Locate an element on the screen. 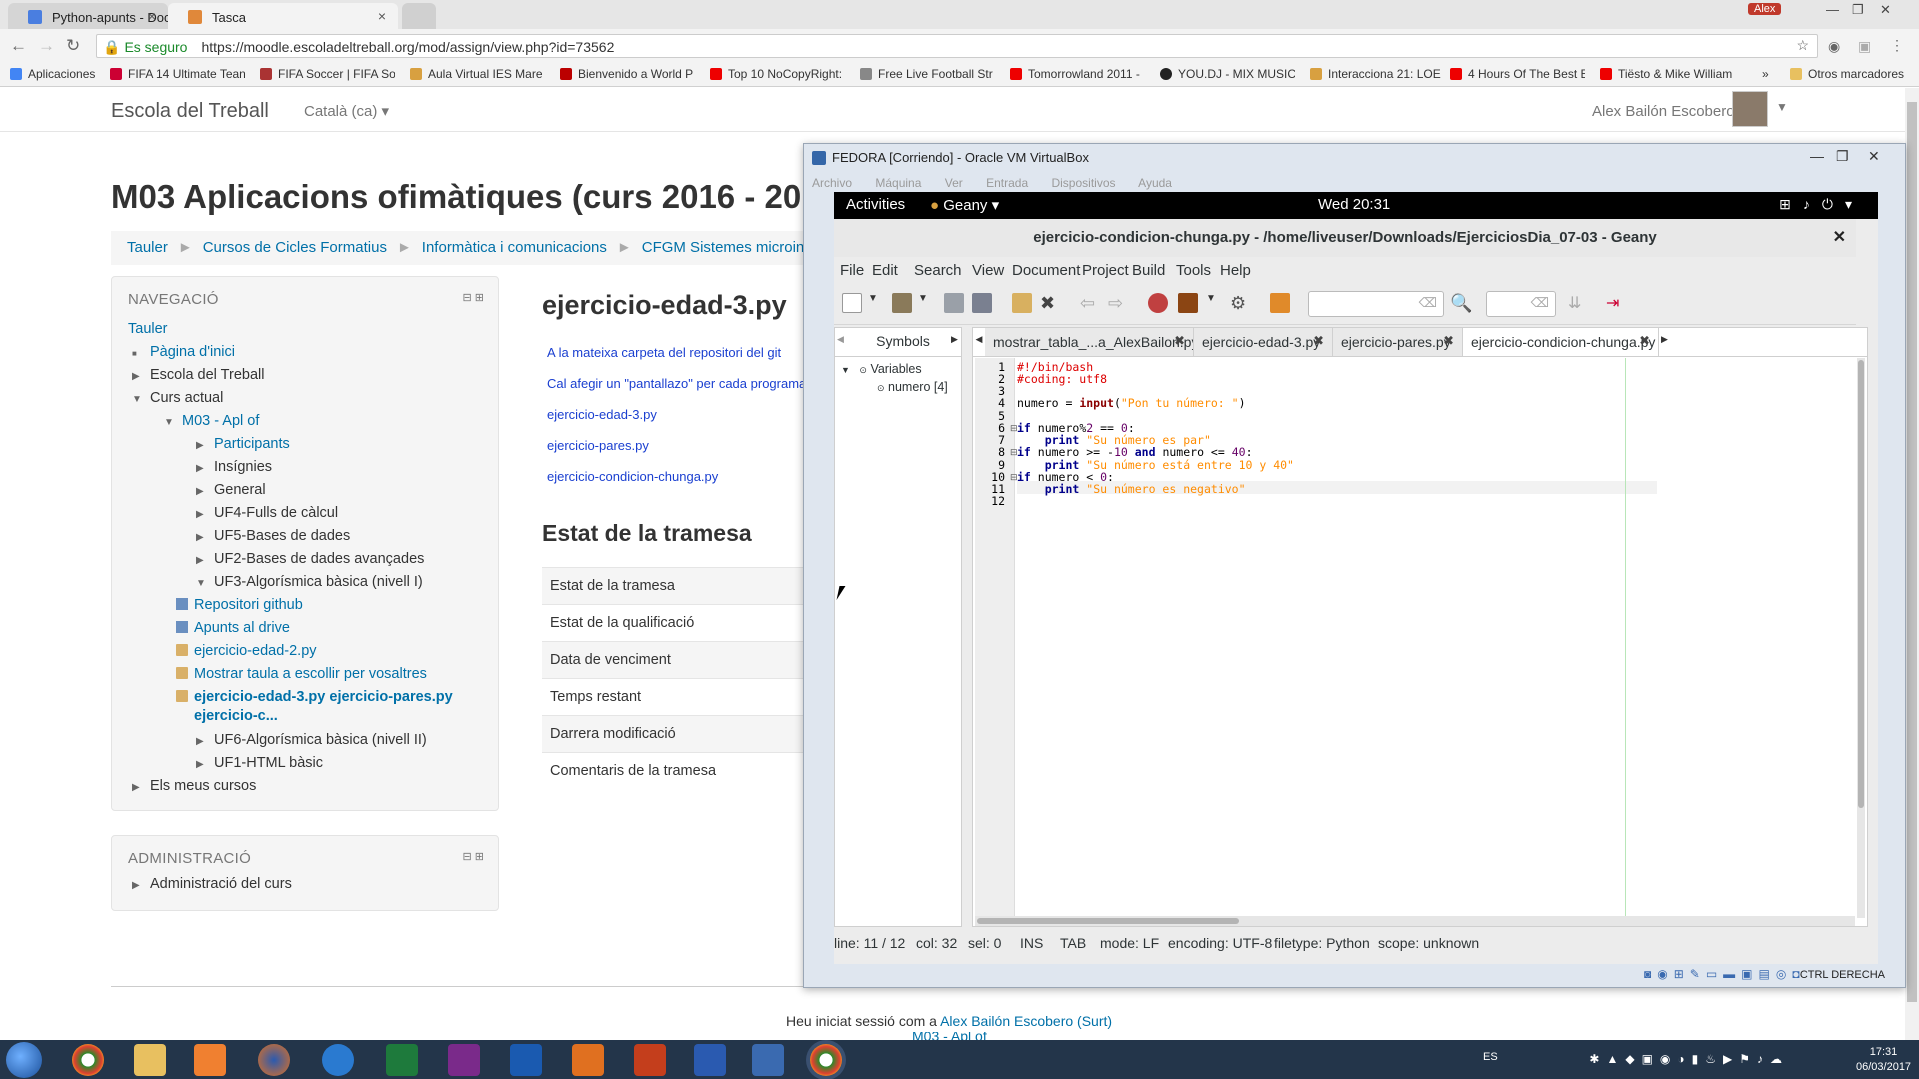 The height and width of the screenshot is (1079, 1919). bookmark-item: Tomorrowland 2011 - is located at coordinates (1080, 74).